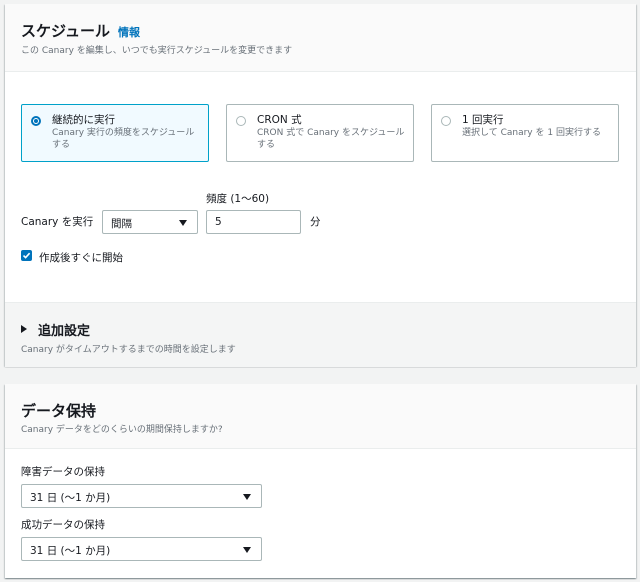 This screenshot has height=582, width=640. I want to click on option-run-continuously: 継続的に実行 Canary 実行の頻度をスケジュールする, so click(115, 133).